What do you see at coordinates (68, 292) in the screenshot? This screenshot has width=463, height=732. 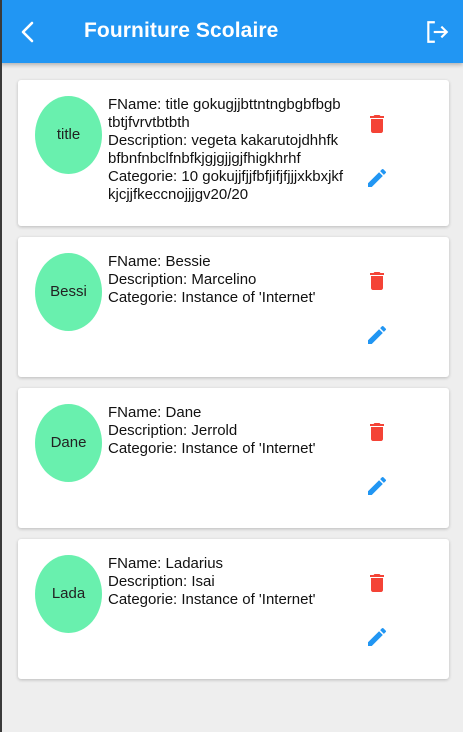 I see `avatar: Bessi` at bounding box center [68, 292].